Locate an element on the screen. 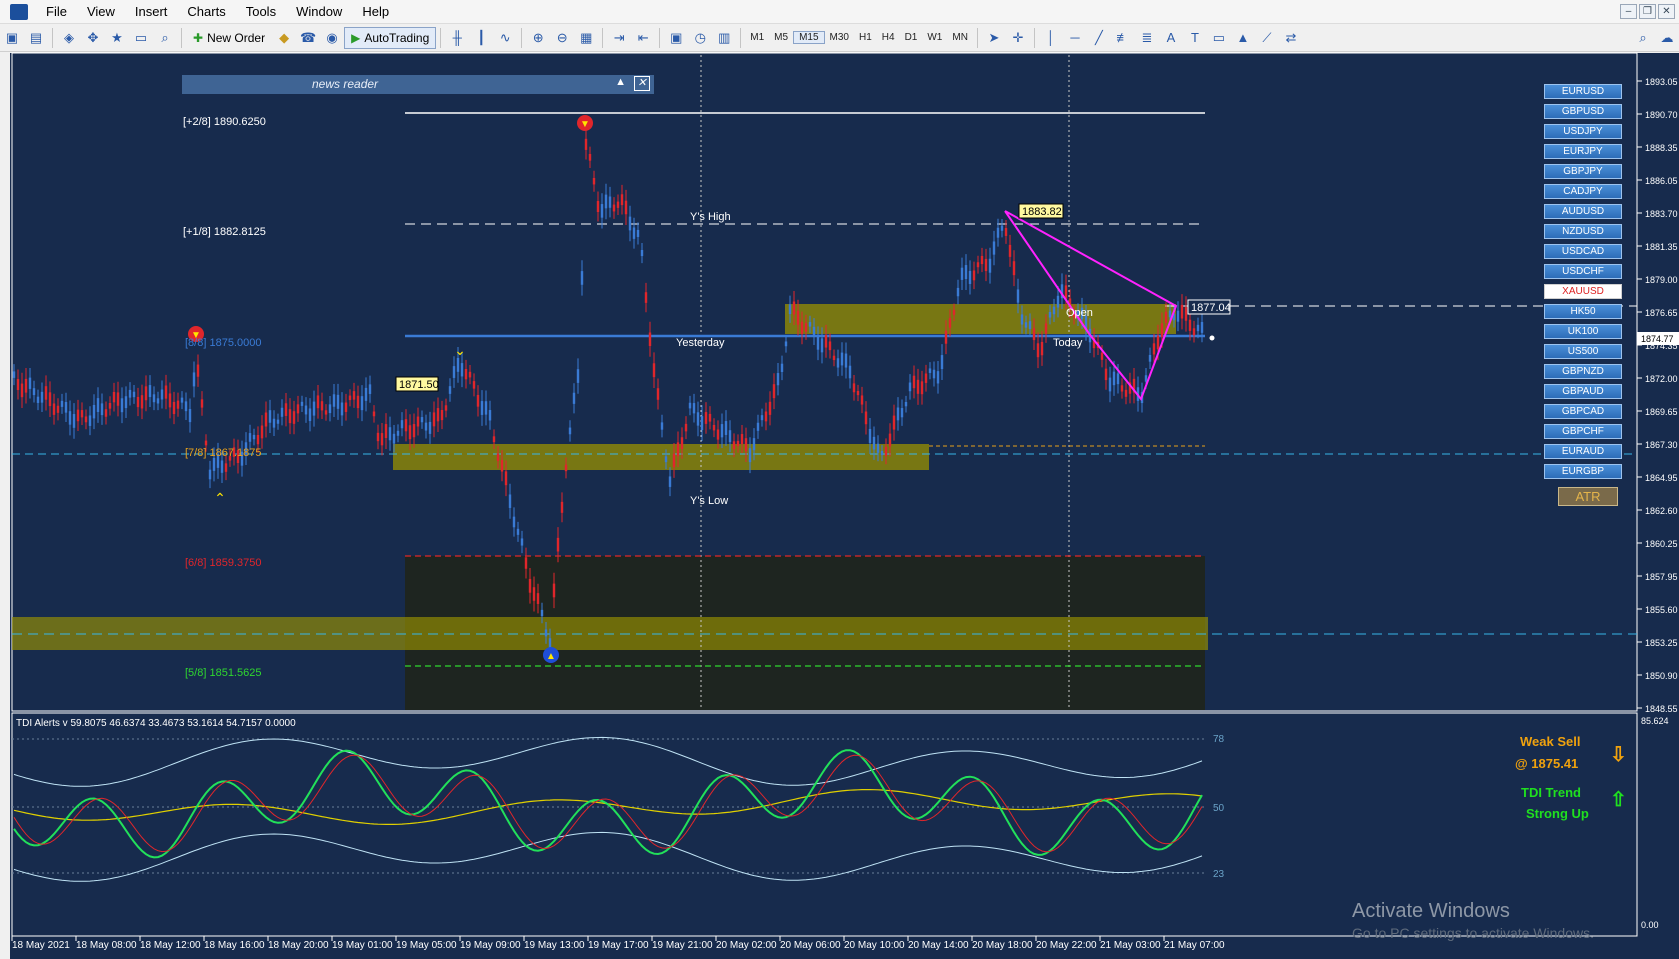 The height and width of the screenshot is (959, 1679). price-tick: 1860.25 is located at coordinates (1661, 544).